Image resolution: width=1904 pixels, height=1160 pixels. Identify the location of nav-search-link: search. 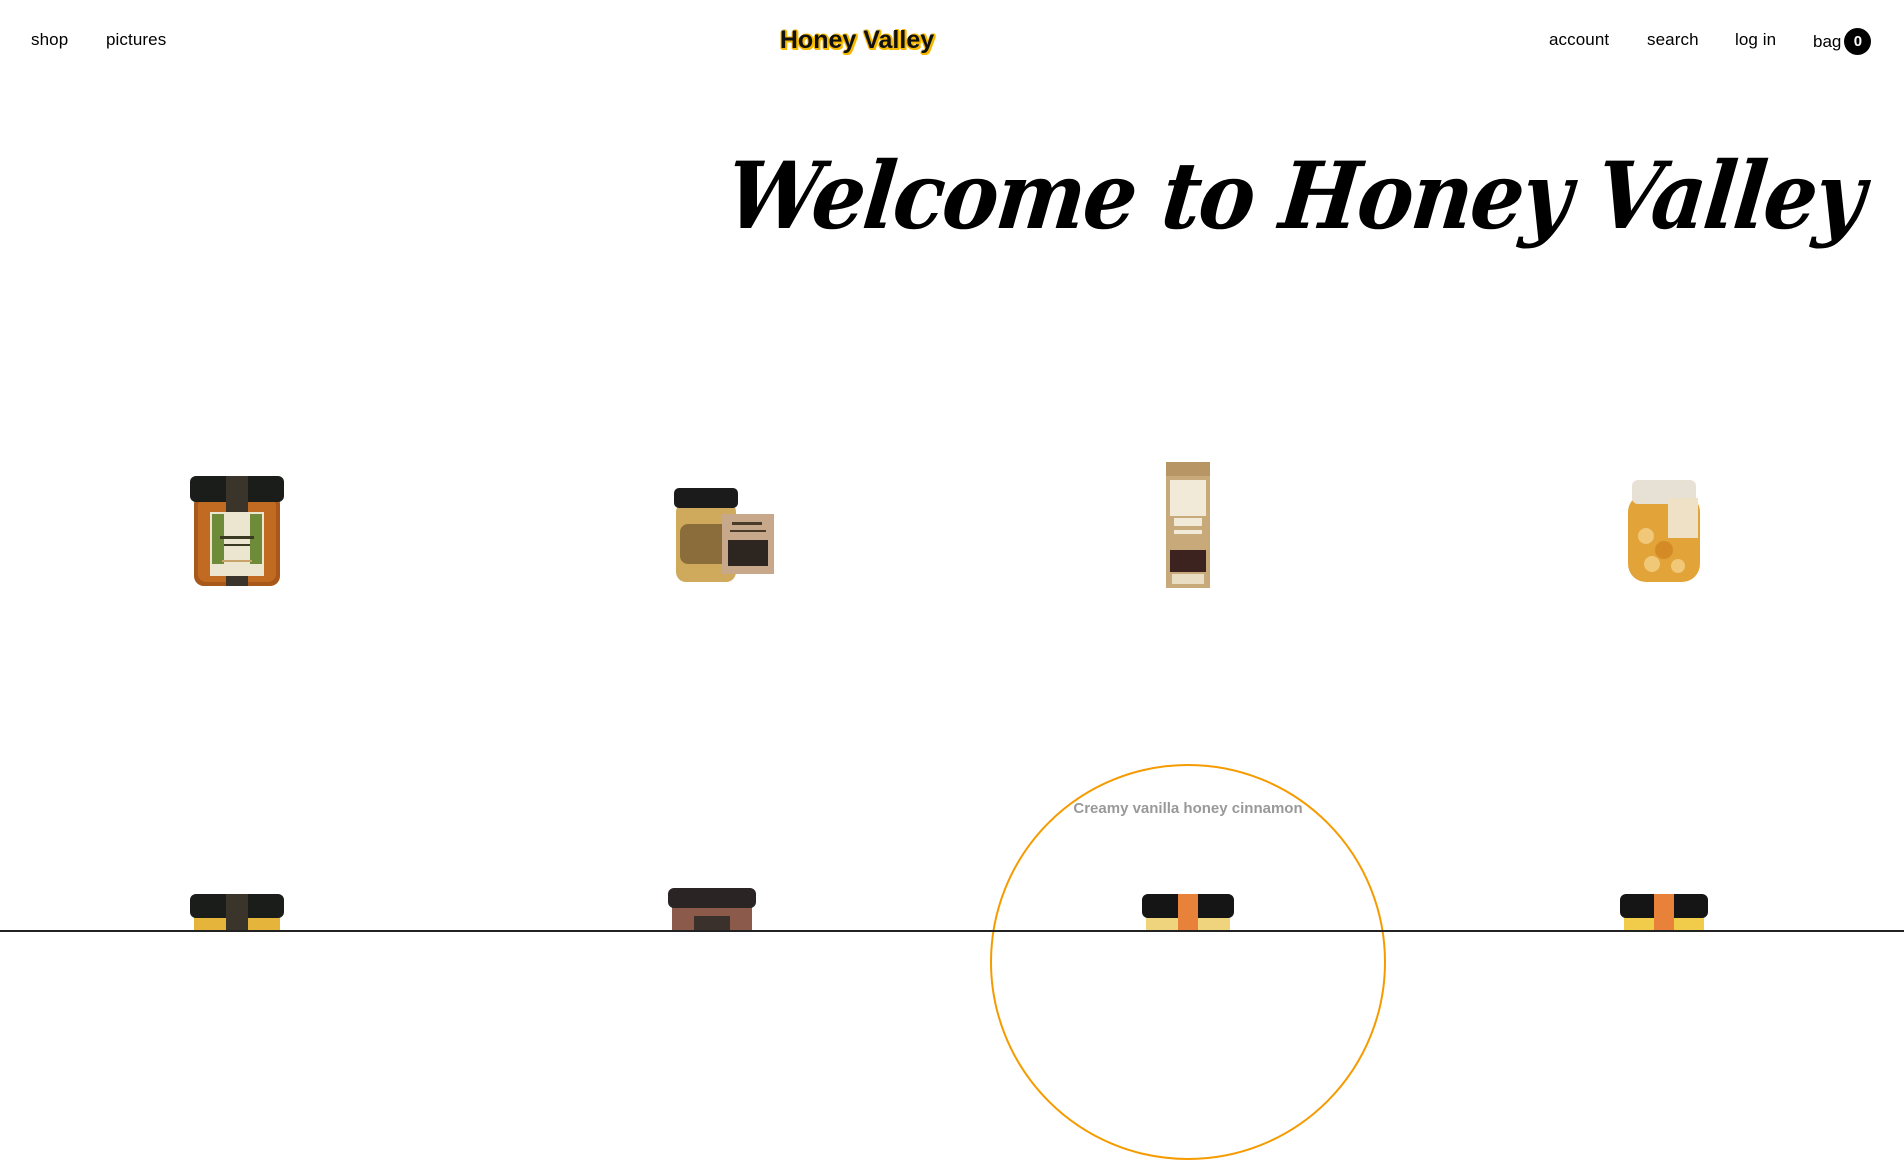
(1673, 40).